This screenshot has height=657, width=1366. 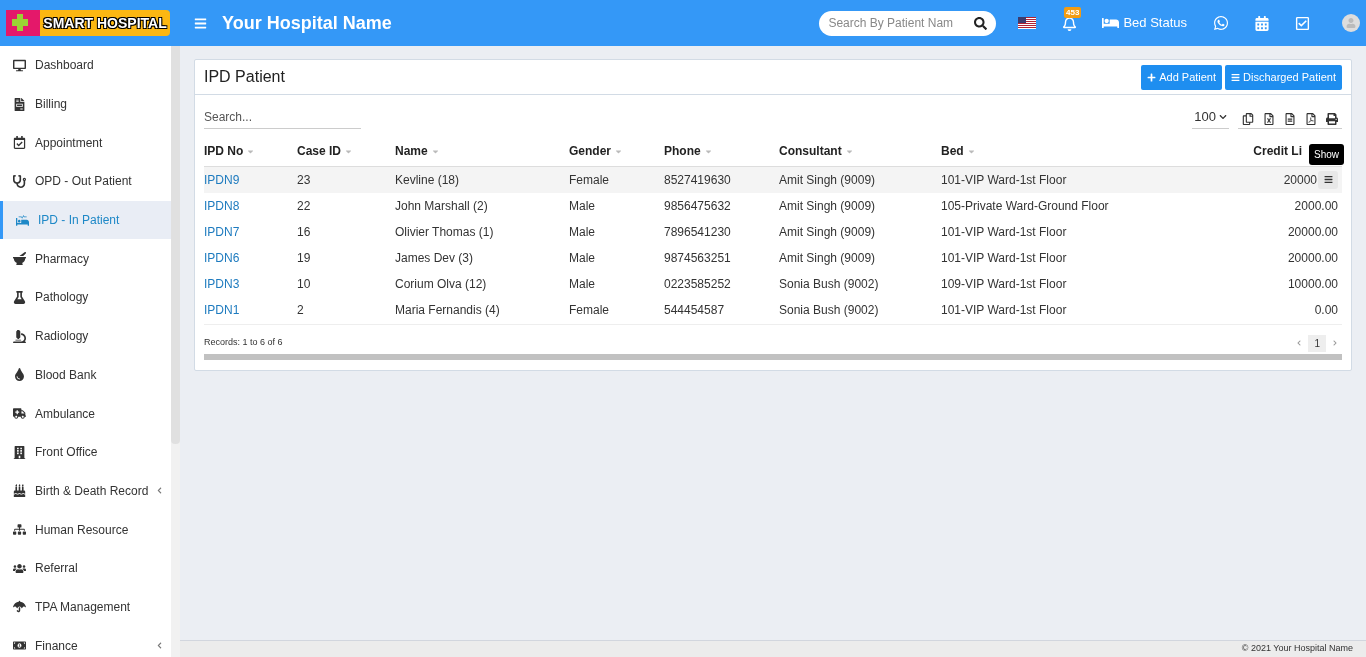 I want to click on sidebar-item: Pathology, so click(x=85, y=297).